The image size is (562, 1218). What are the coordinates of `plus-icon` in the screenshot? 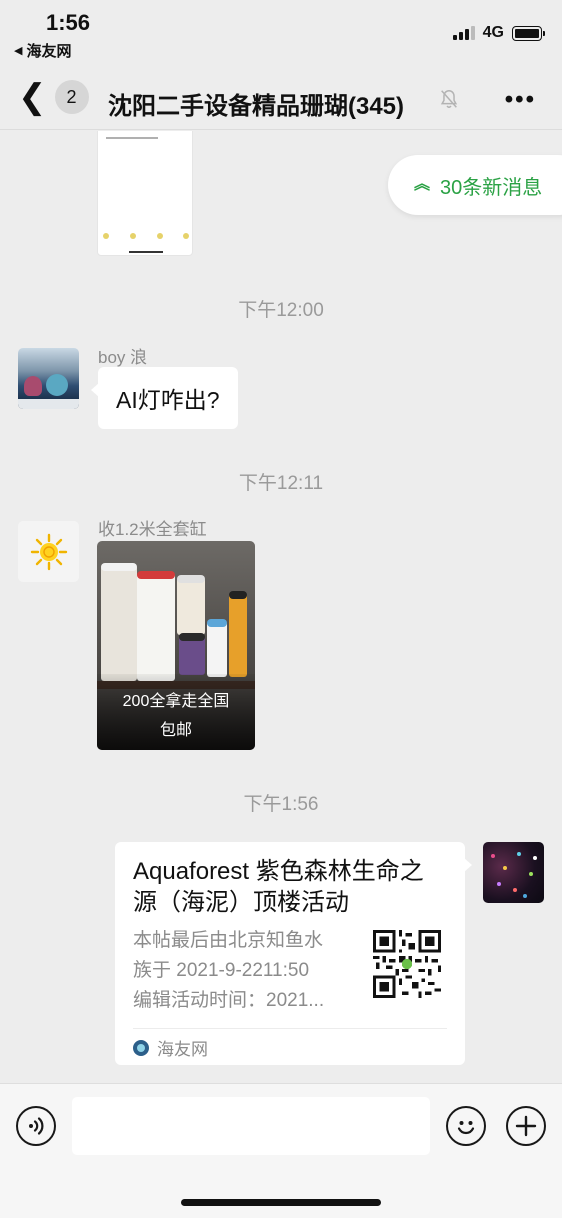 It's located at (526, 1126).